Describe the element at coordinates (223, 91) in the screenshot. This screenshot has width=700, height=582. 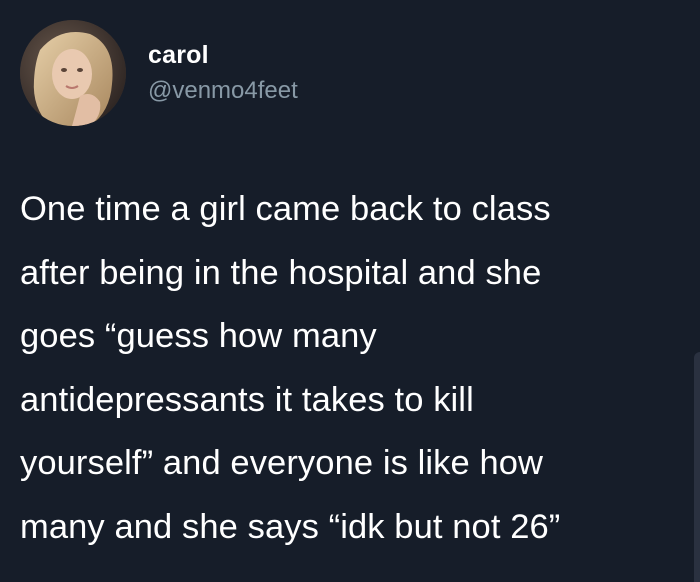
I see `author-handle: @venmo4feet` at that location.